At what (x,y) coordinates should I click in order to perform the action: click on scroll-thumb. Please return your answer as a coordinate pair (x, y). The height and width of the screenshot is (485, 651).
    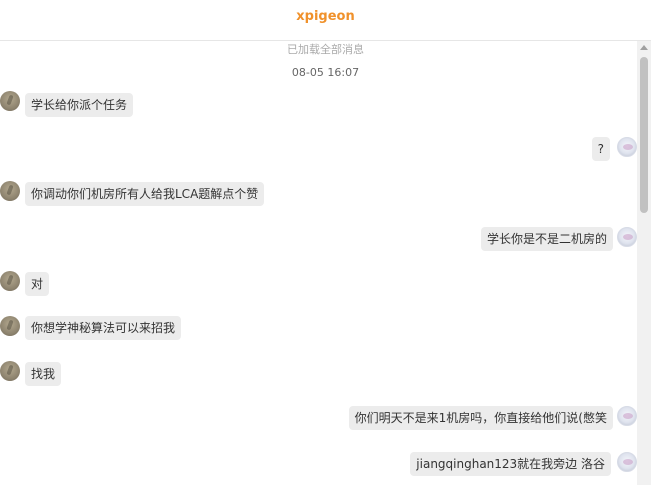
    Looking at the image, I should click on (644, 135).